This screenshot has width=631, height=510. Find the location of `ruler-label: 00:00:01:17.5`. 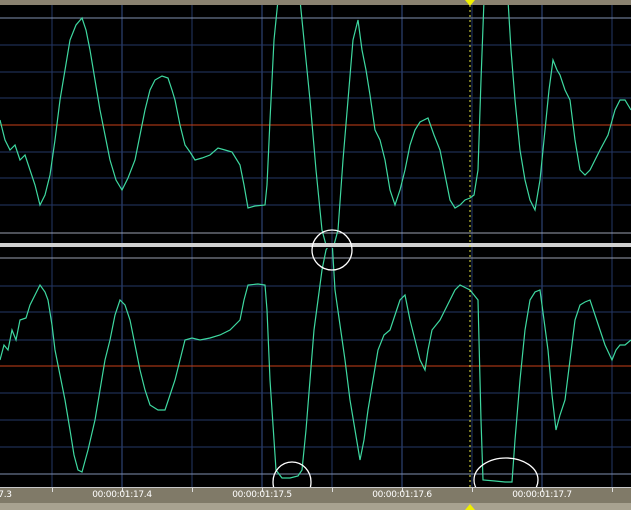

ruler-label: 00:00:01:17.5 is located at coordinates (262, 495).